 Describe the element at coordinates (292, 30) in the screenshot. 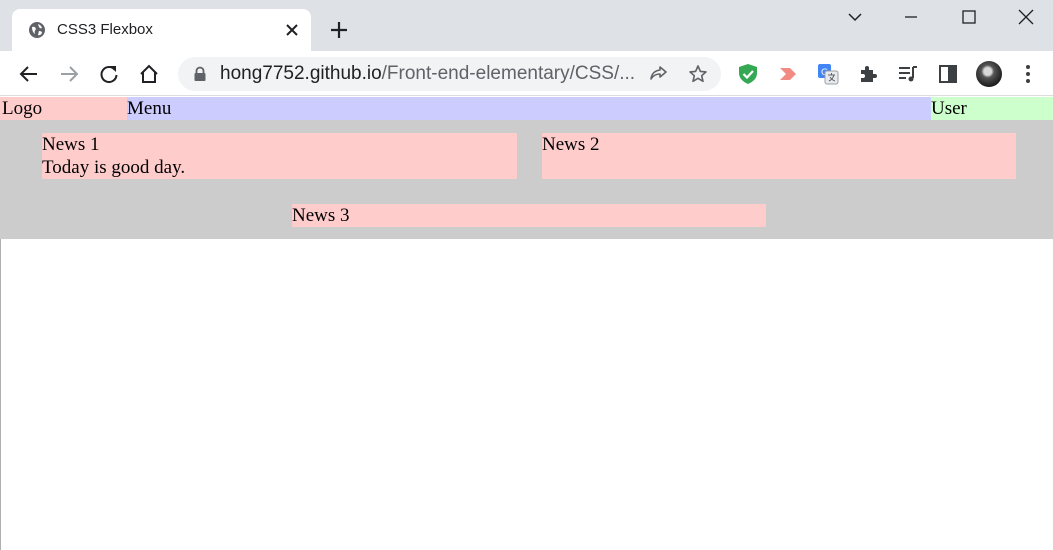

I see `close-tab-icon` at that location.